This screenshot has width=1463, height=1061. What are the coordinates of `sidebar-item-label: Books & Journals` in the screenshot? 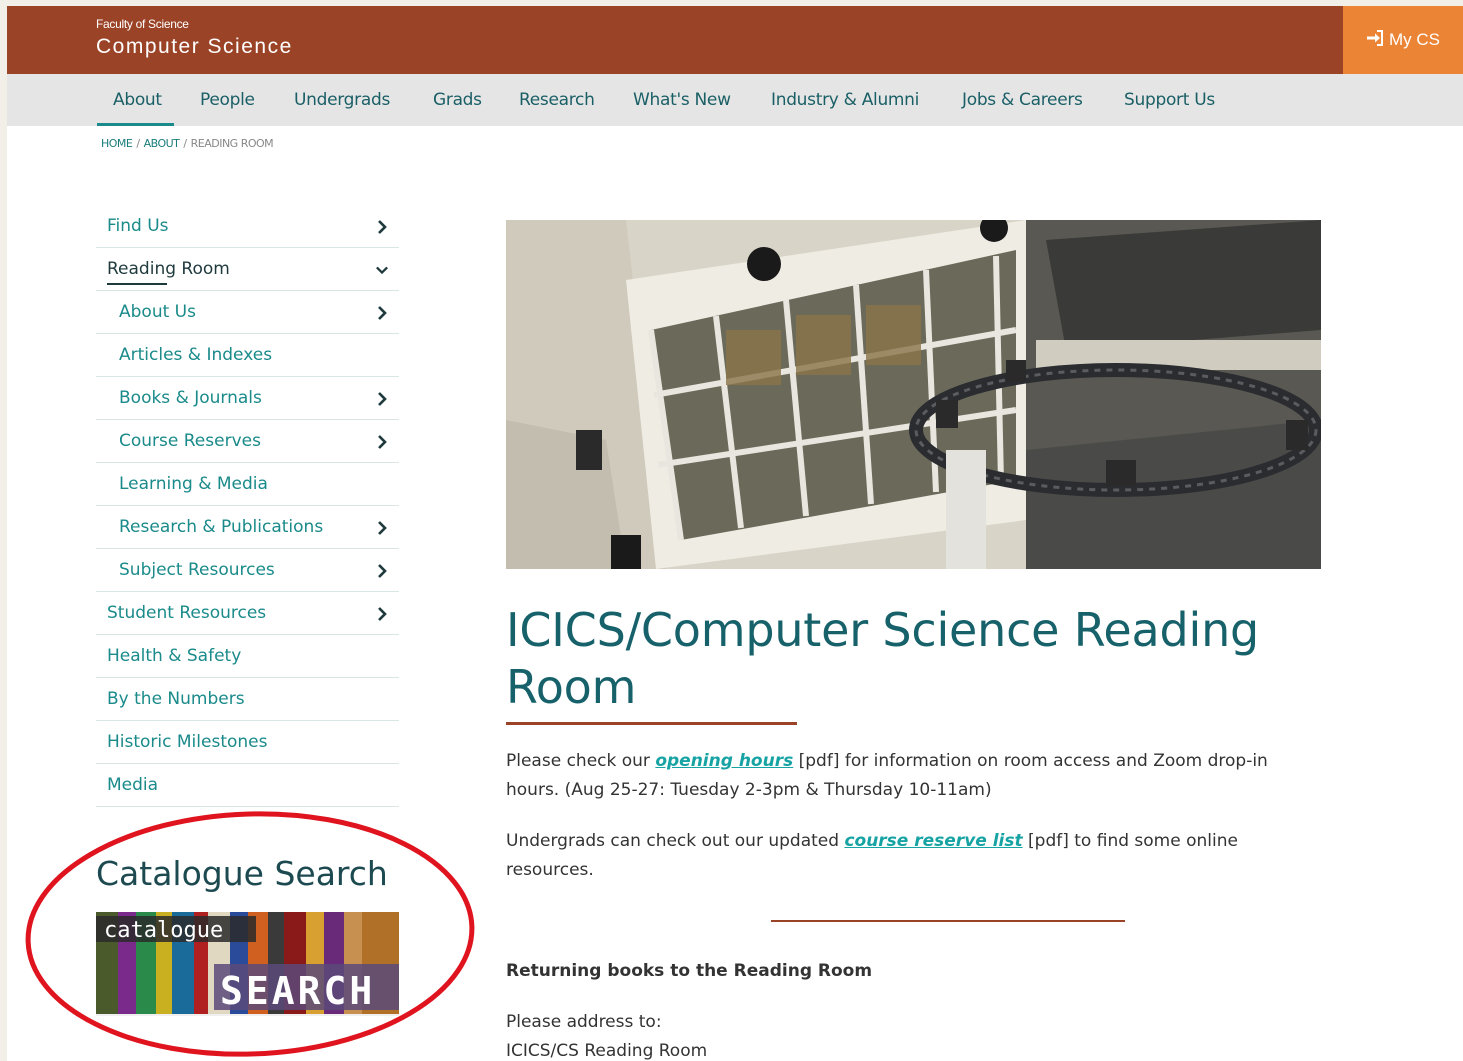 It's located at (190, 398).